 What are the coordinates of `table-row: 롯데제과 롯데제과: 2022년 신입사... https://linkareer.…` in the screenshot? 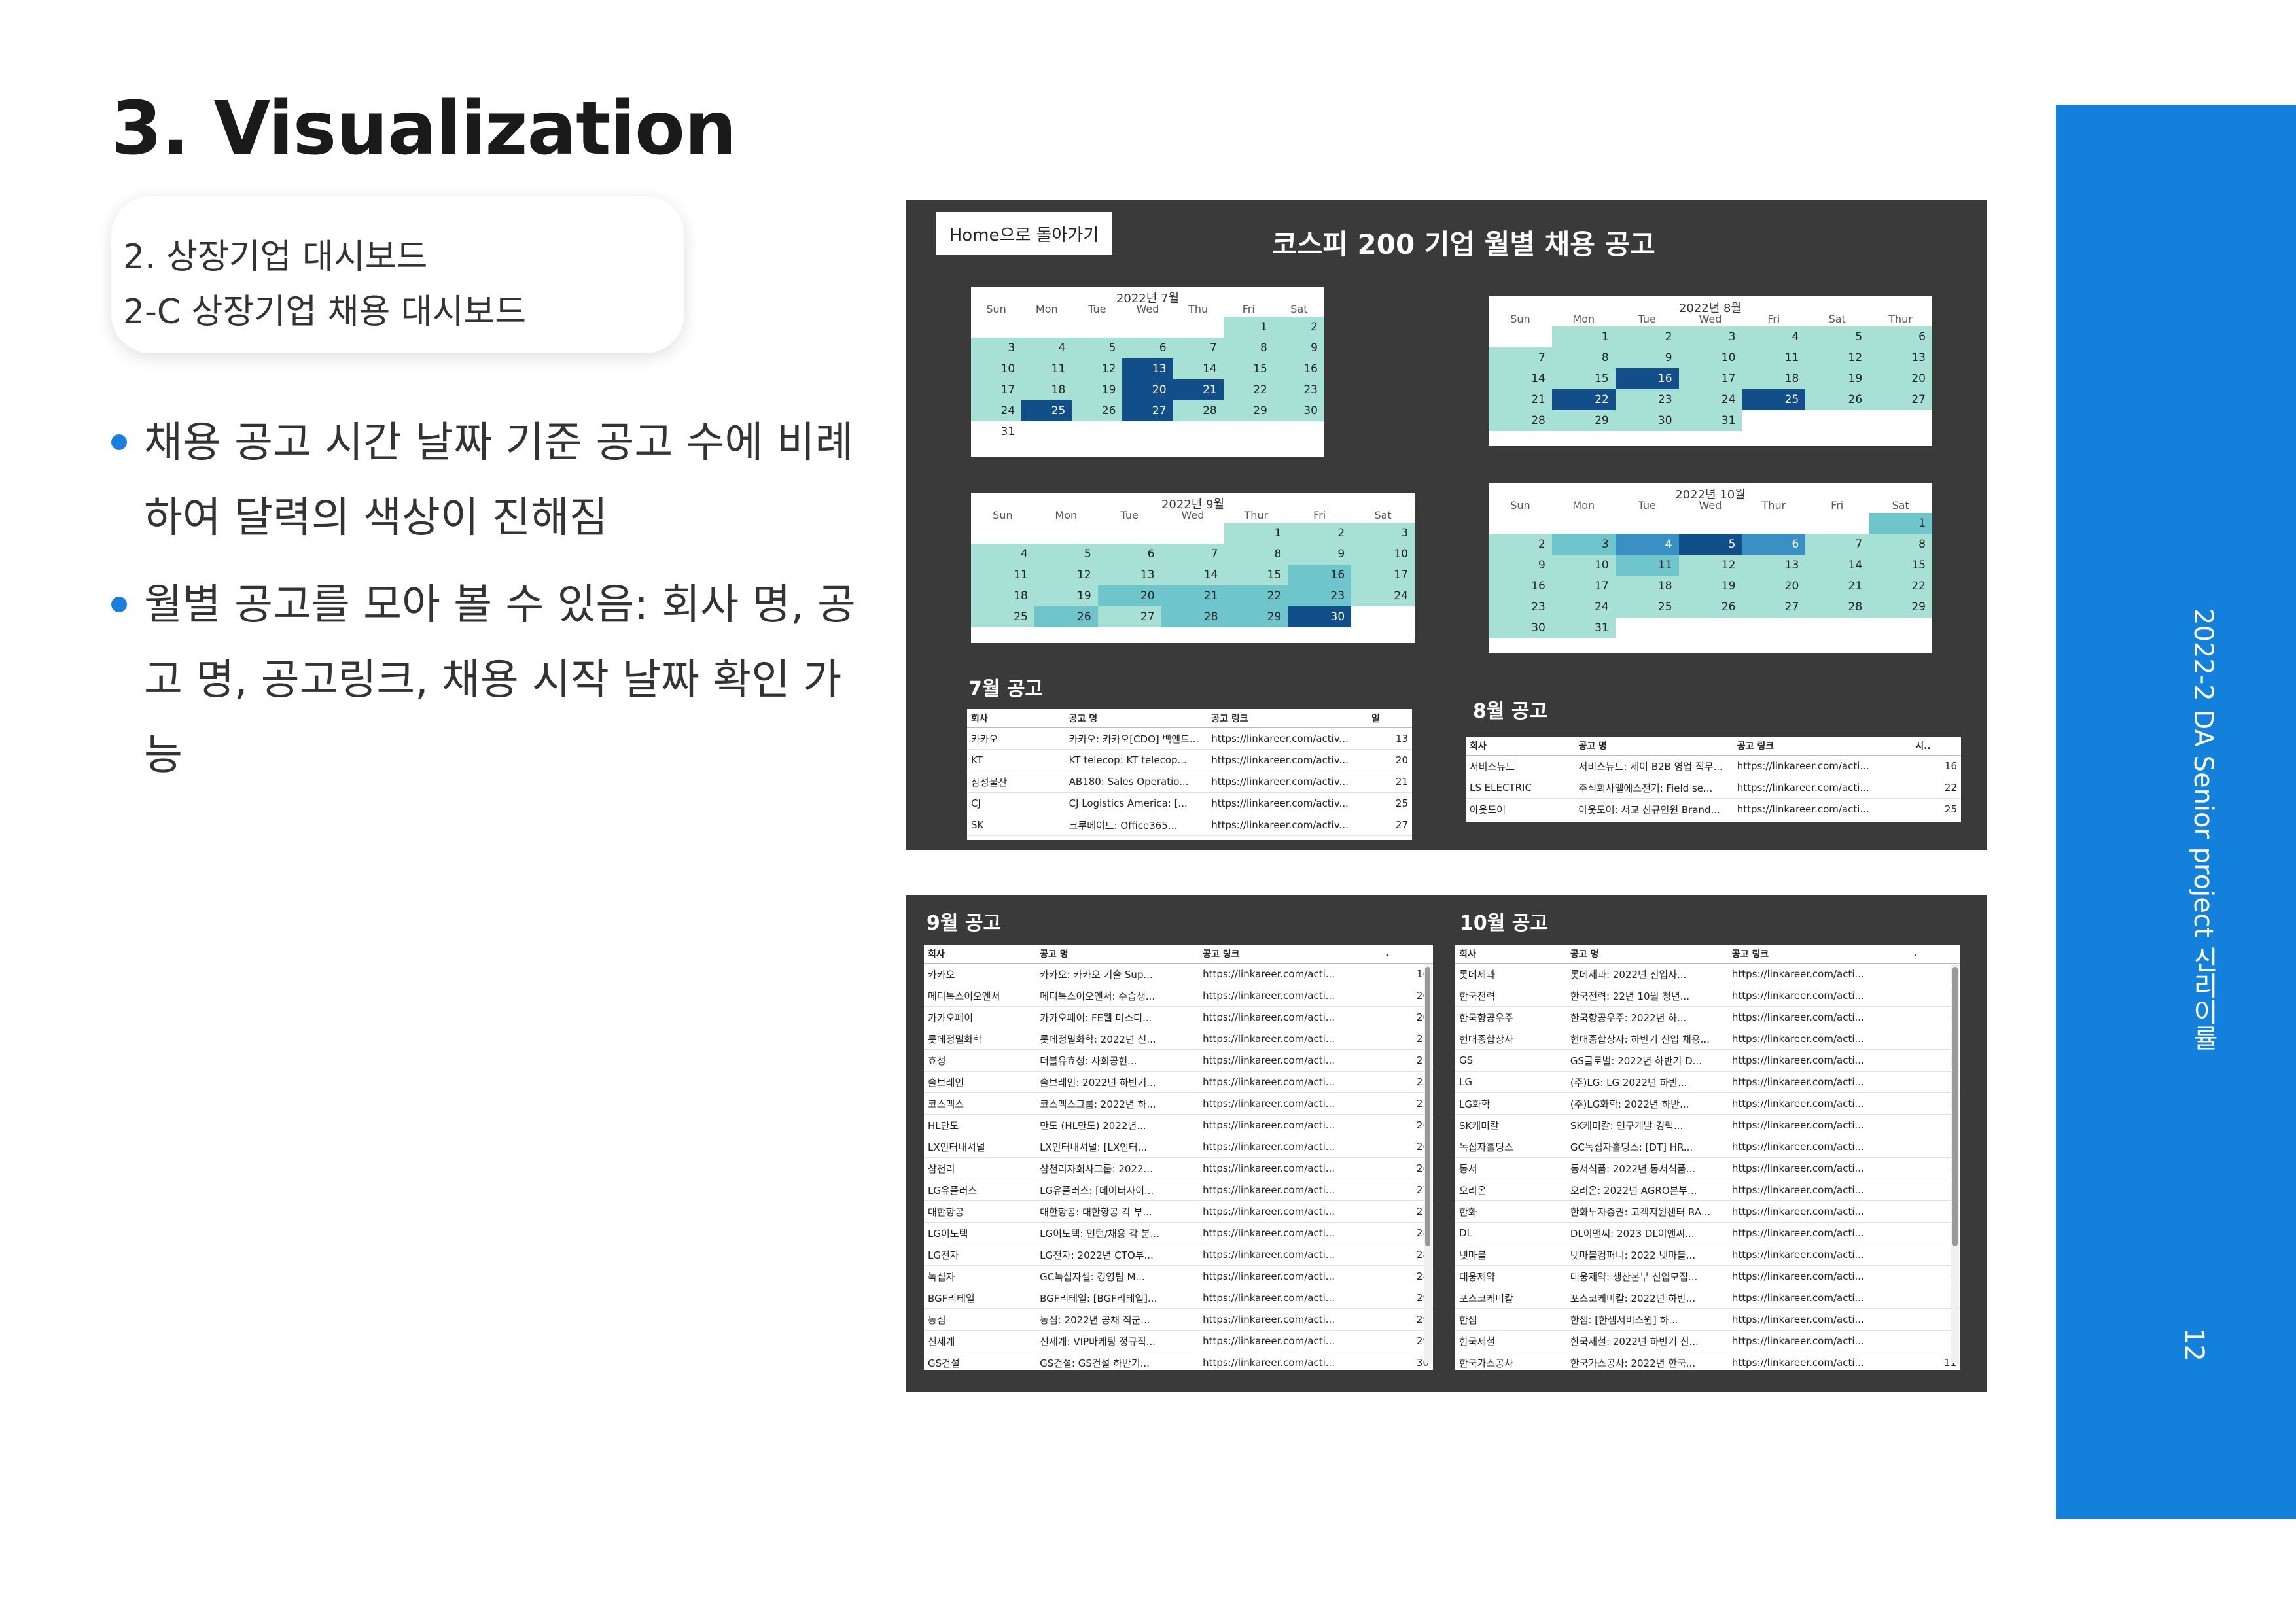 It's located at (1707, 974).